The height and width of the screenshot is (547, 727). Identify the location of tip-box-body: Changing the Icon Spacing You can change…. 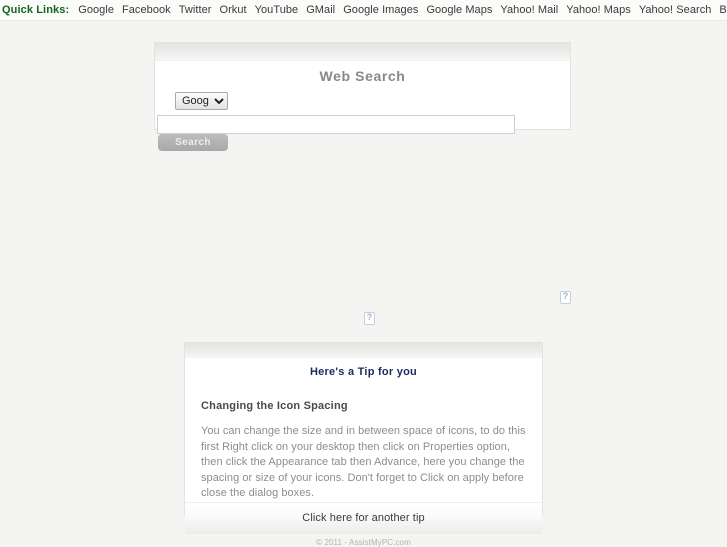
(363, 440).